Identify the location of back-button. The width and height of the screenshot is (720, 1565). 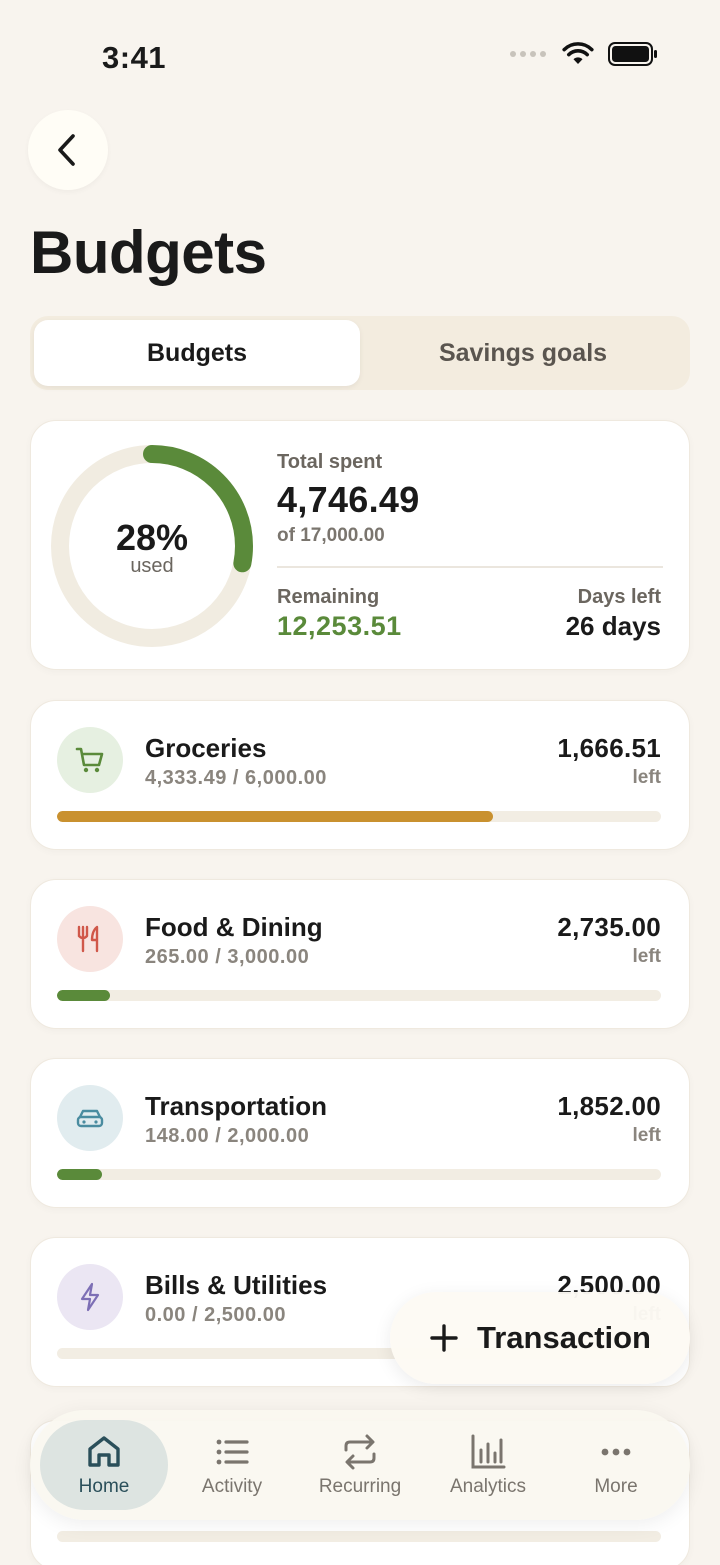
(68, 150).